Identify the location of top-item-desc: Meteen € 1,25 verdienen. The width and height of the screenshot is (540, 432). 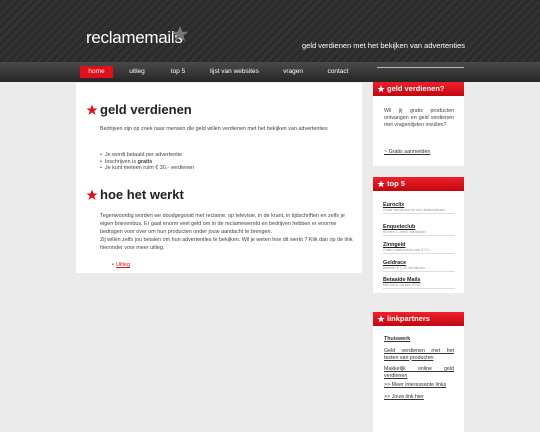
(404, 268).